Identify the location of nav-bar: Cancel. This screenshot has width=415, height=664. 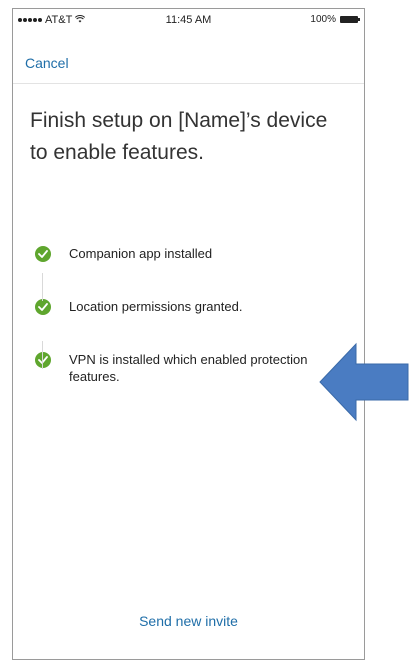
(188, 57).